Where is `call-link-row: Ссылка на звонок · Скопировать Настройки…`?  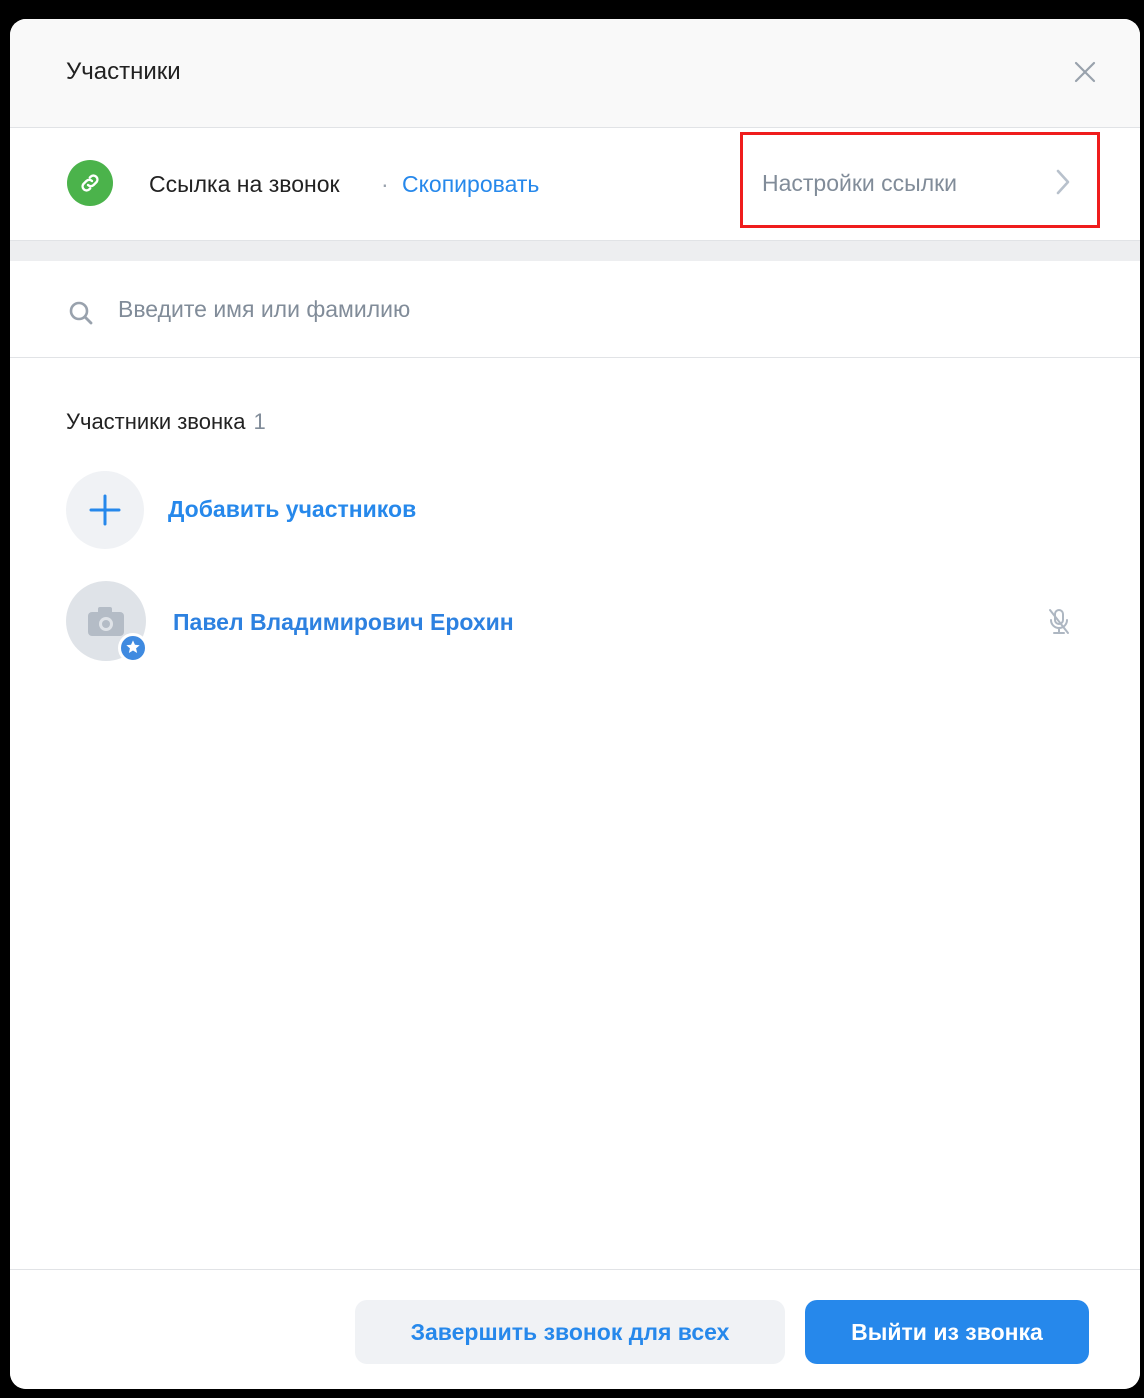 call-link-row: Ссылка на звонок · Скопировать Настройки… is located at coordinates (575, 184).